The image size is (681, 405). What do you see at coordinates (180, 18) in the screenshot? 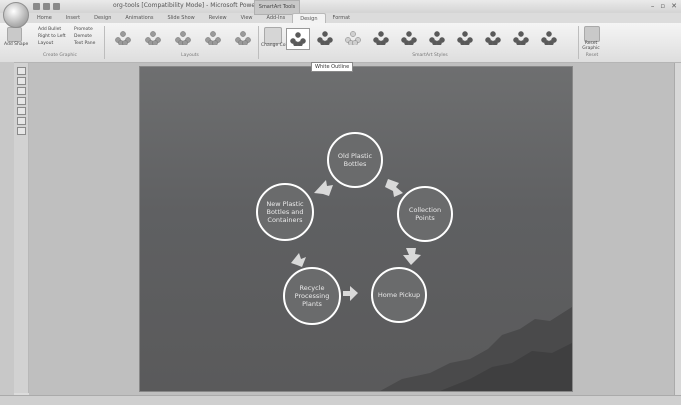
I see `tab-slide-show: Slide Show` at bounding box center [180, 18].